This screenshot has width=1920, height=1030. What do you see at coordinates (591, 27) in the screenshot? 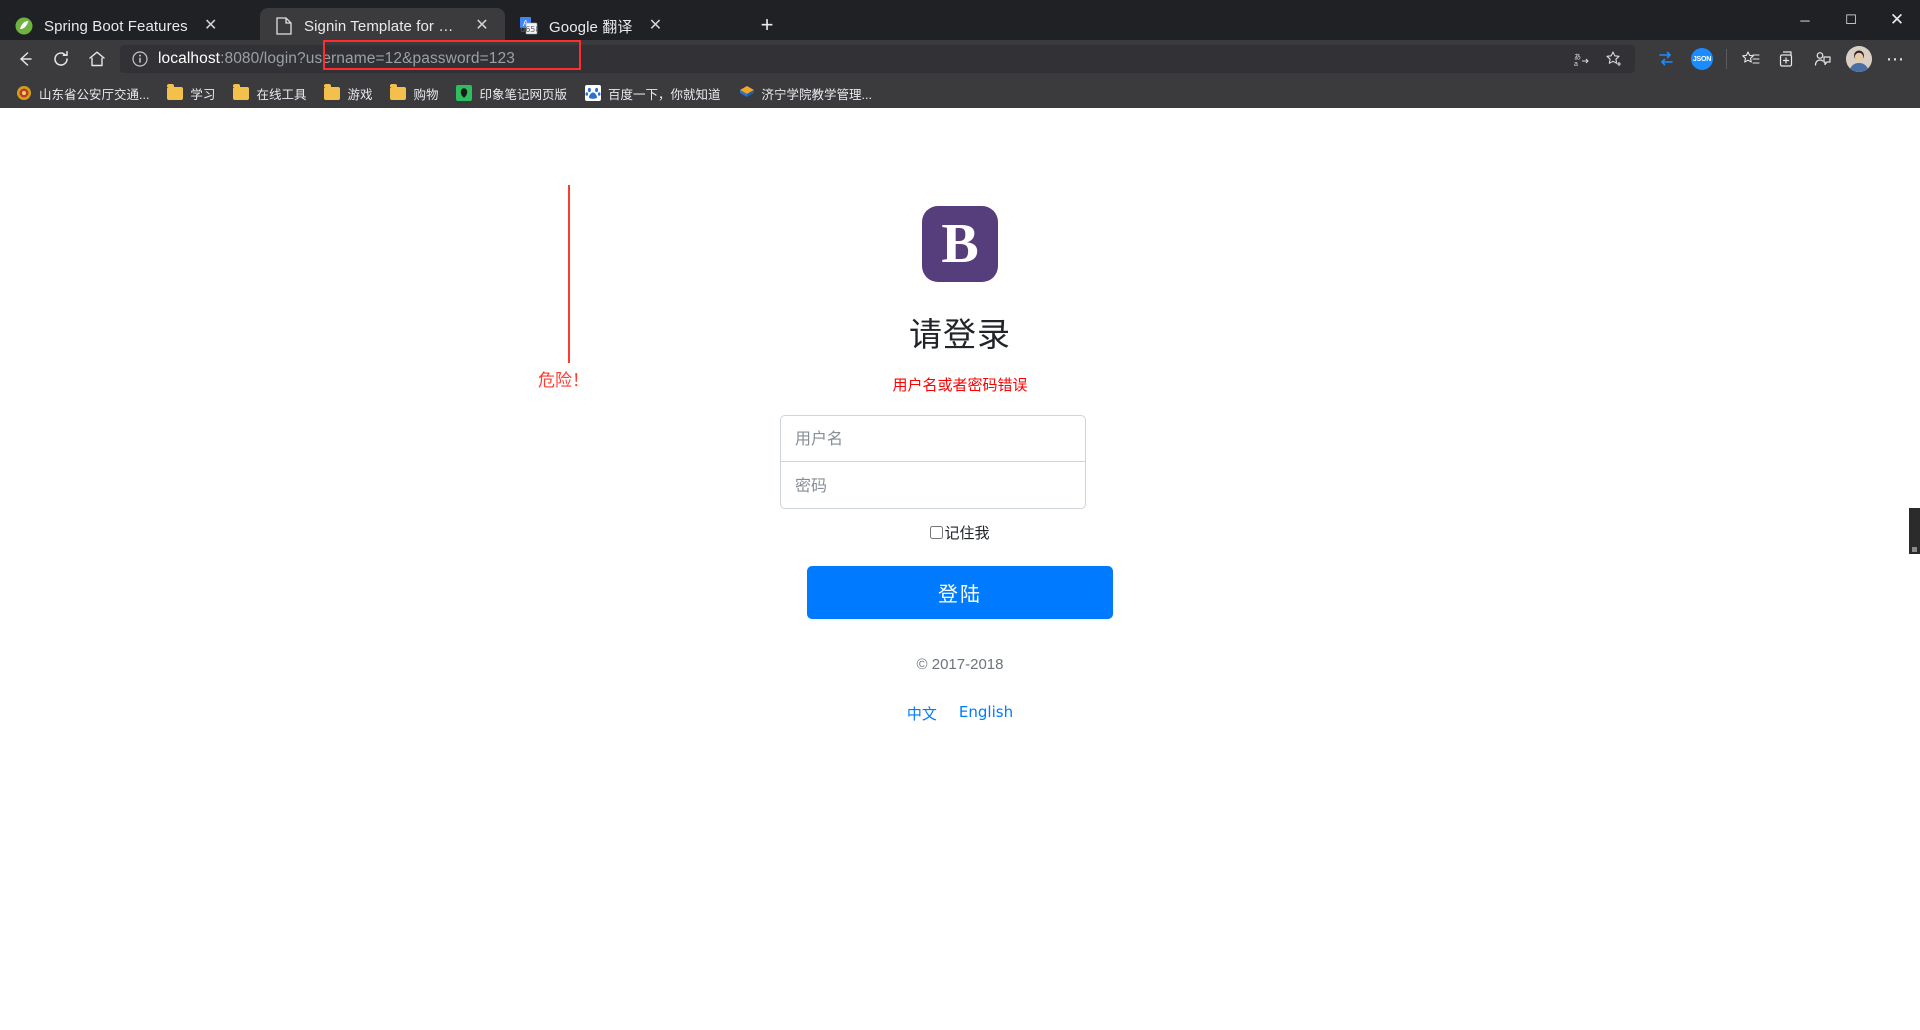
I see `tab-title: Google 翻译` at bounding box center [591, 27].